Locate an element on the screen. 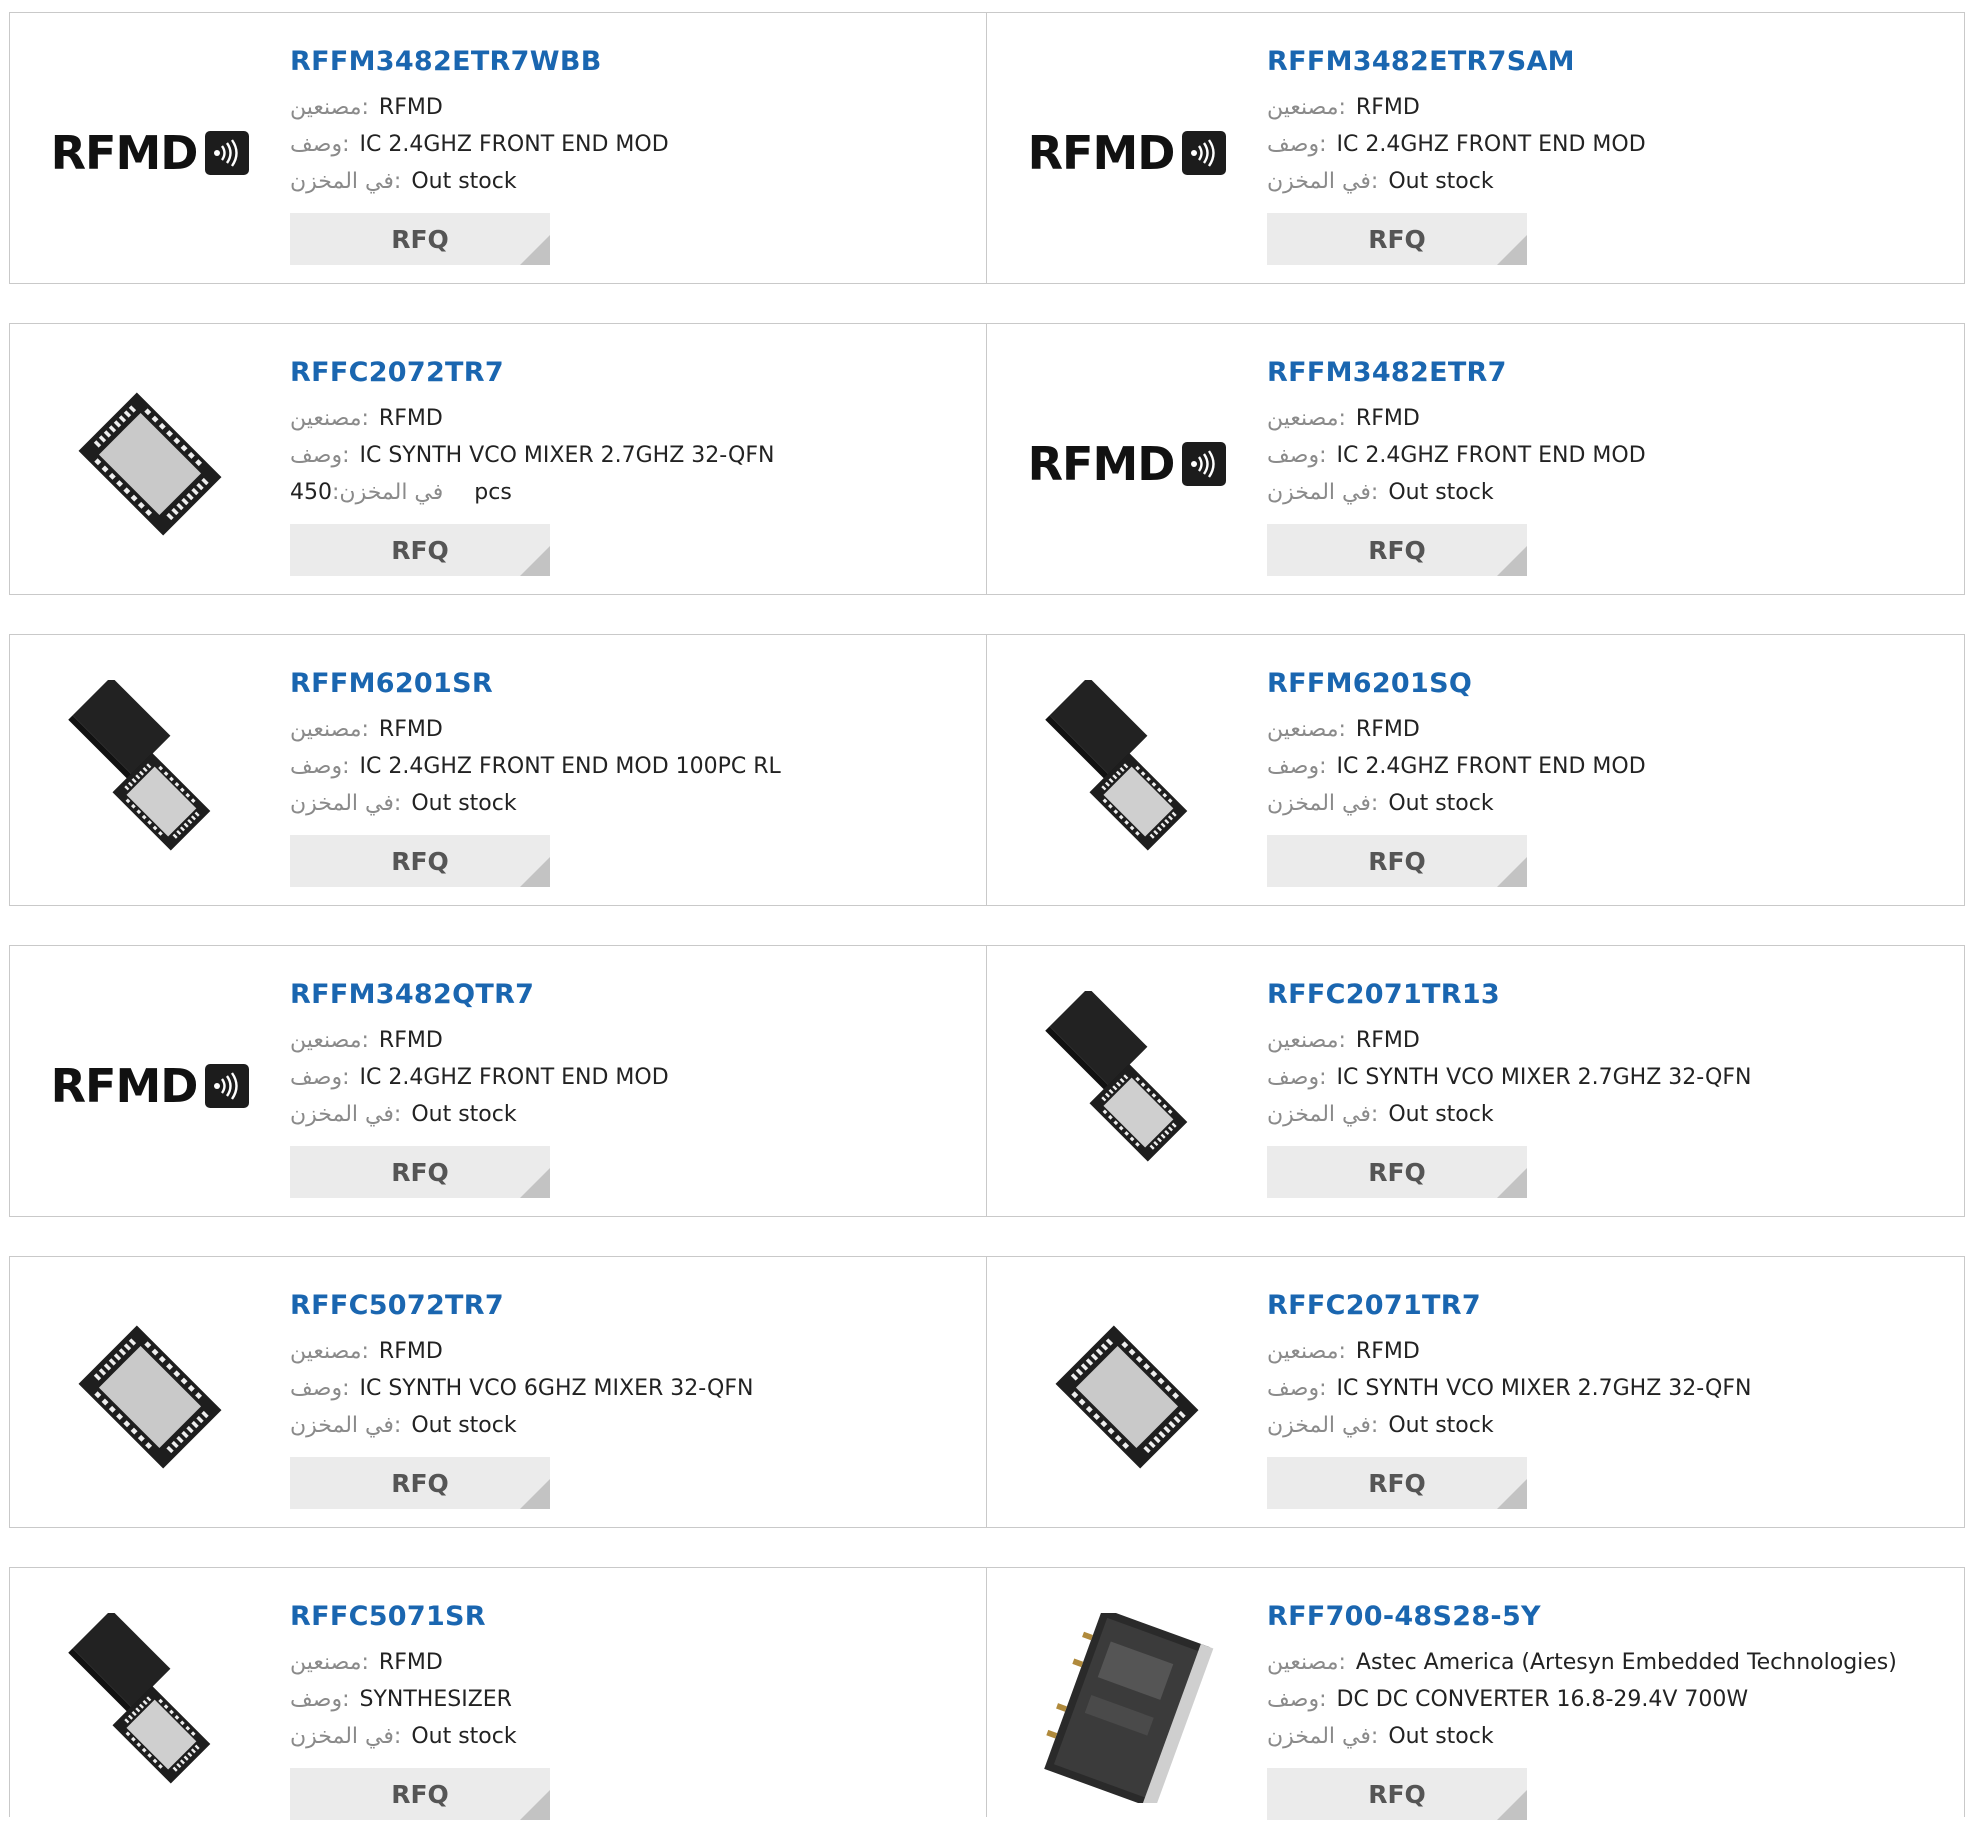 Image resolution: width=1969 pixels, height=1832 pixels. part-number-link: RFFC2071TR7 is located at coordinates (1605, 1306).